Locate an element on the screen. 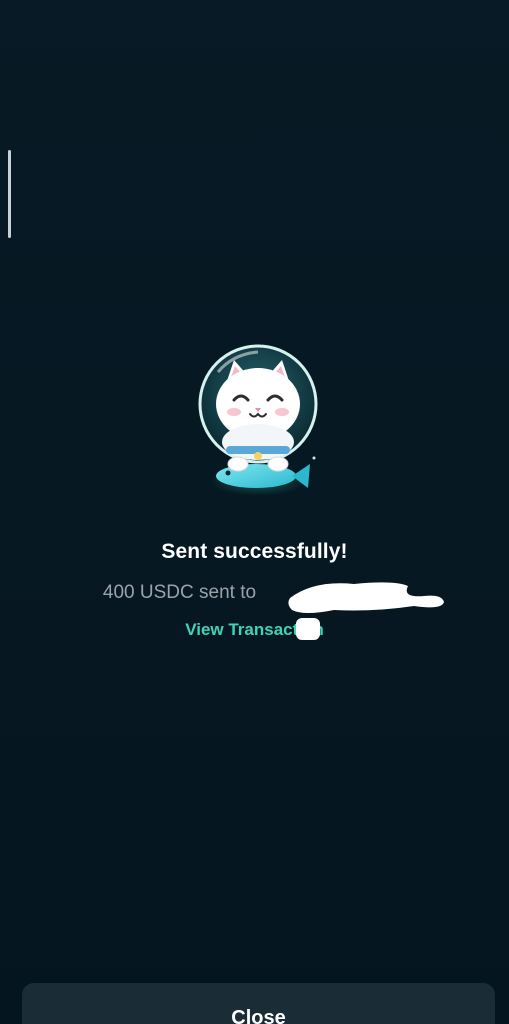  close-button: Close is located at coordinates (258, 1003).